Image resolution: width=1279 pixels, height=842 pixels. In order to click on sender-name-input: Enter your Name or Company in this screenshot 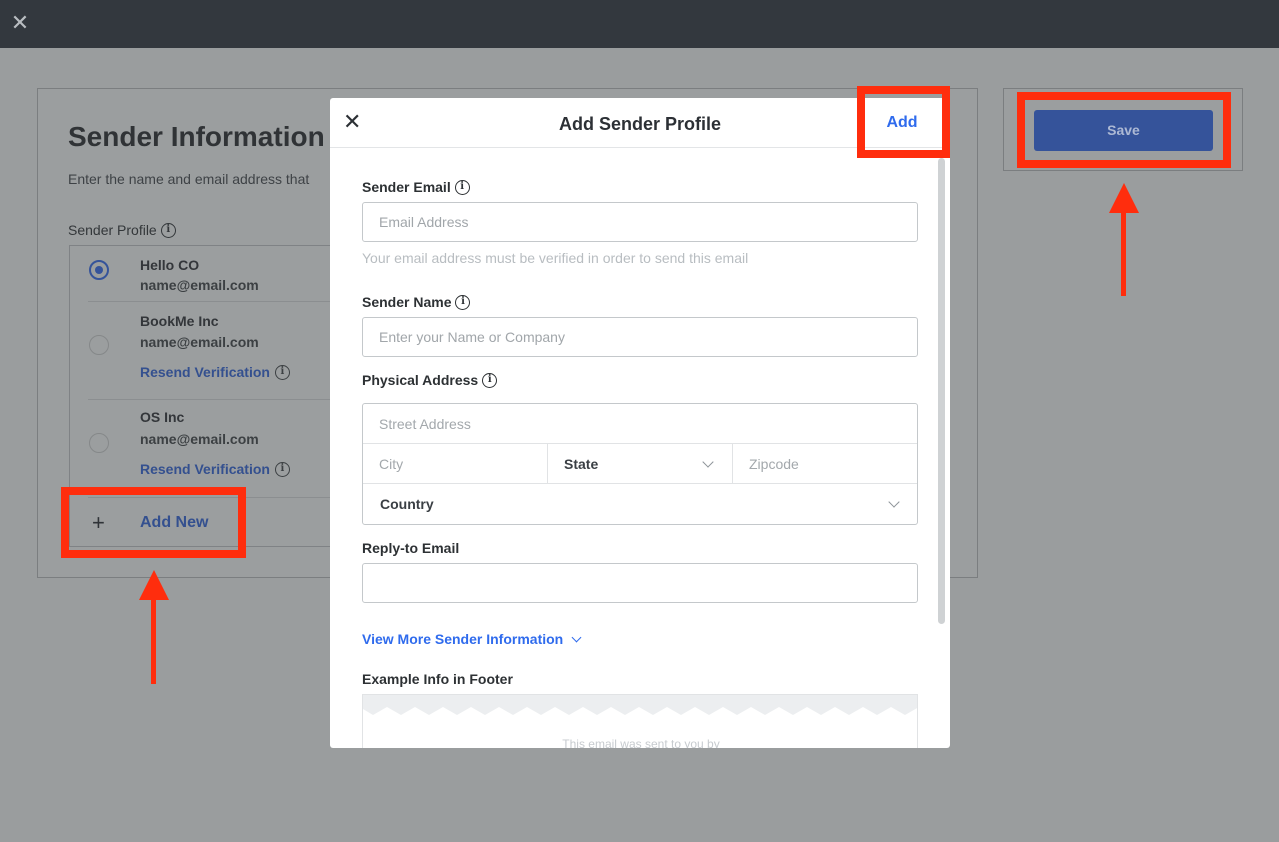, I will do `click(640, 337)`.